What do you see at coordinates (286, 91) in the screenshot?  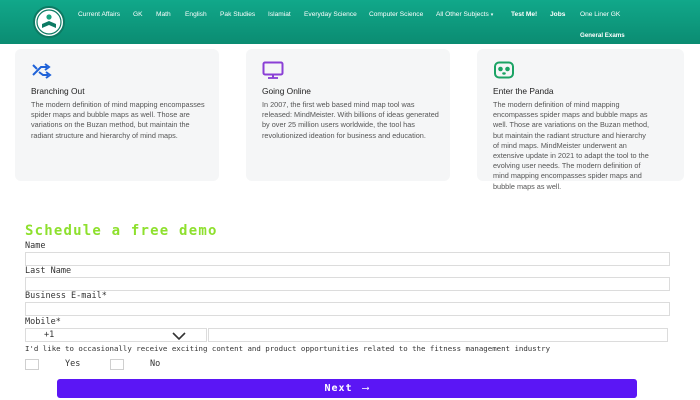 I see `card-title: Going Online` at bounding box center [286, 91].